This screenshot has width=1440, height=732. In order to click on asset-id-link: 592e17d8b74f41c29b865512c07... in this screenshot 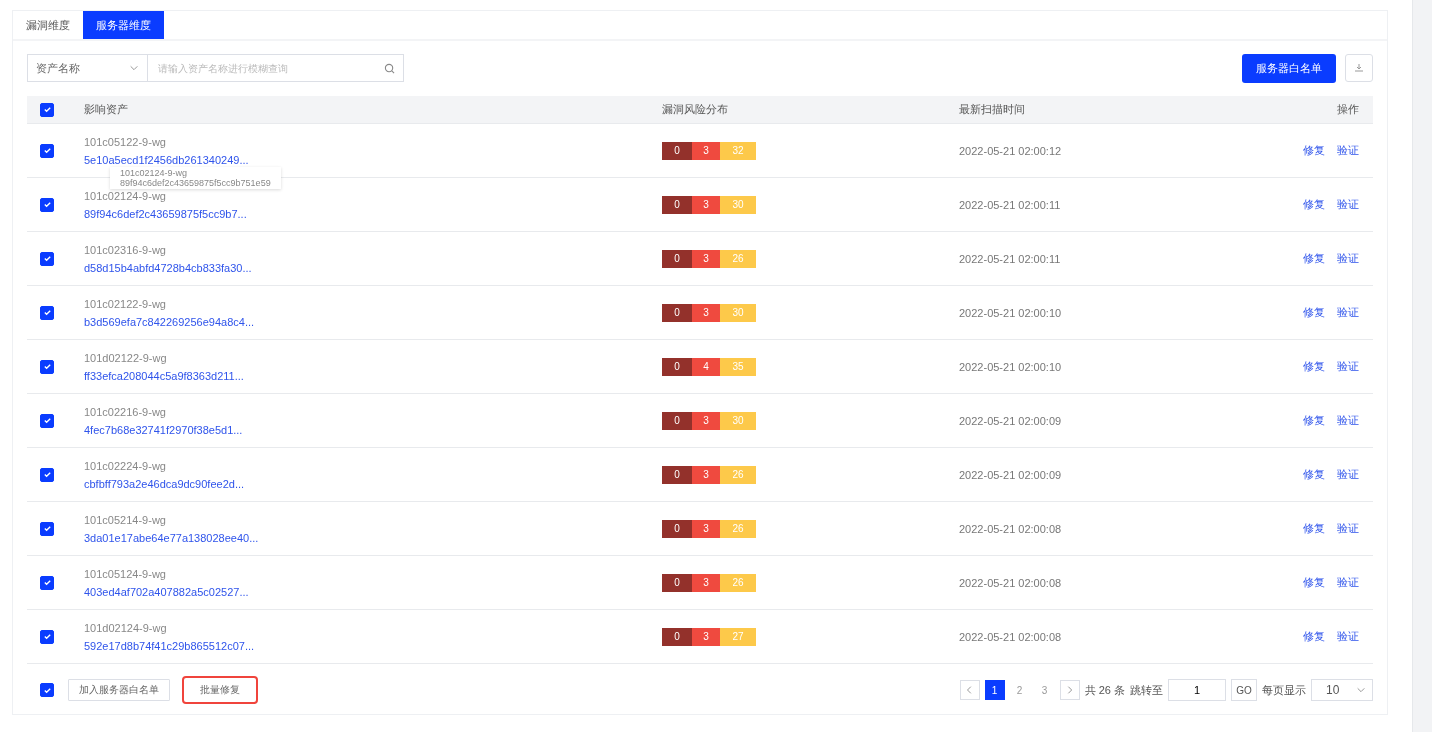, I will do `click(373, 645)`.